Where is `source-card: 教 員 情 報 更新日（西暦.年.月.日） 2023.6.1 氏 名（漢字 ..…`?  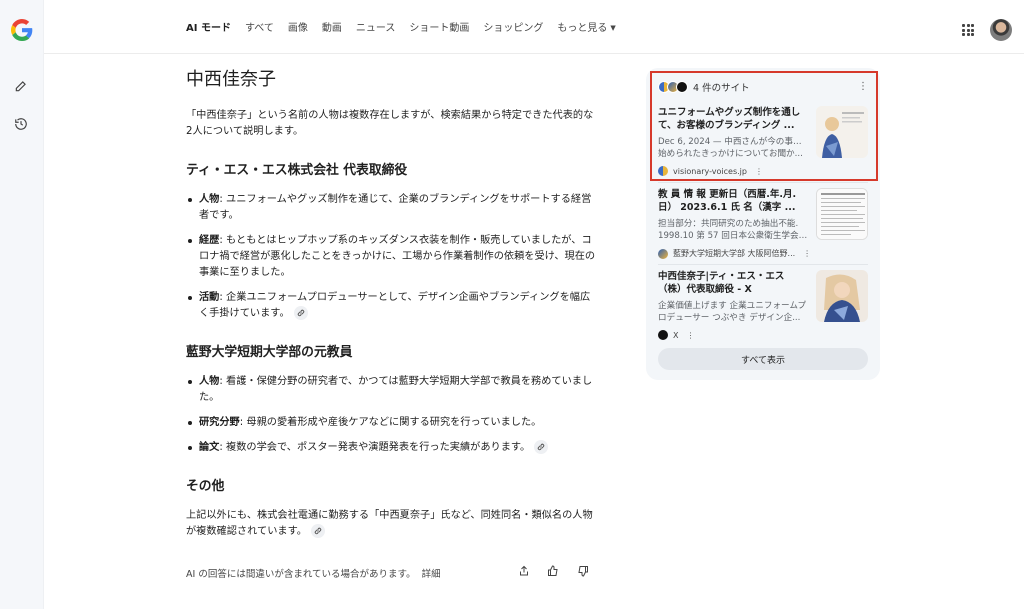
source-card: 教 員 情 報 更新日（西暦.年.月.日） 2023.6.1 氏 名（漢字 ..… is located at coordinates (763, 223).